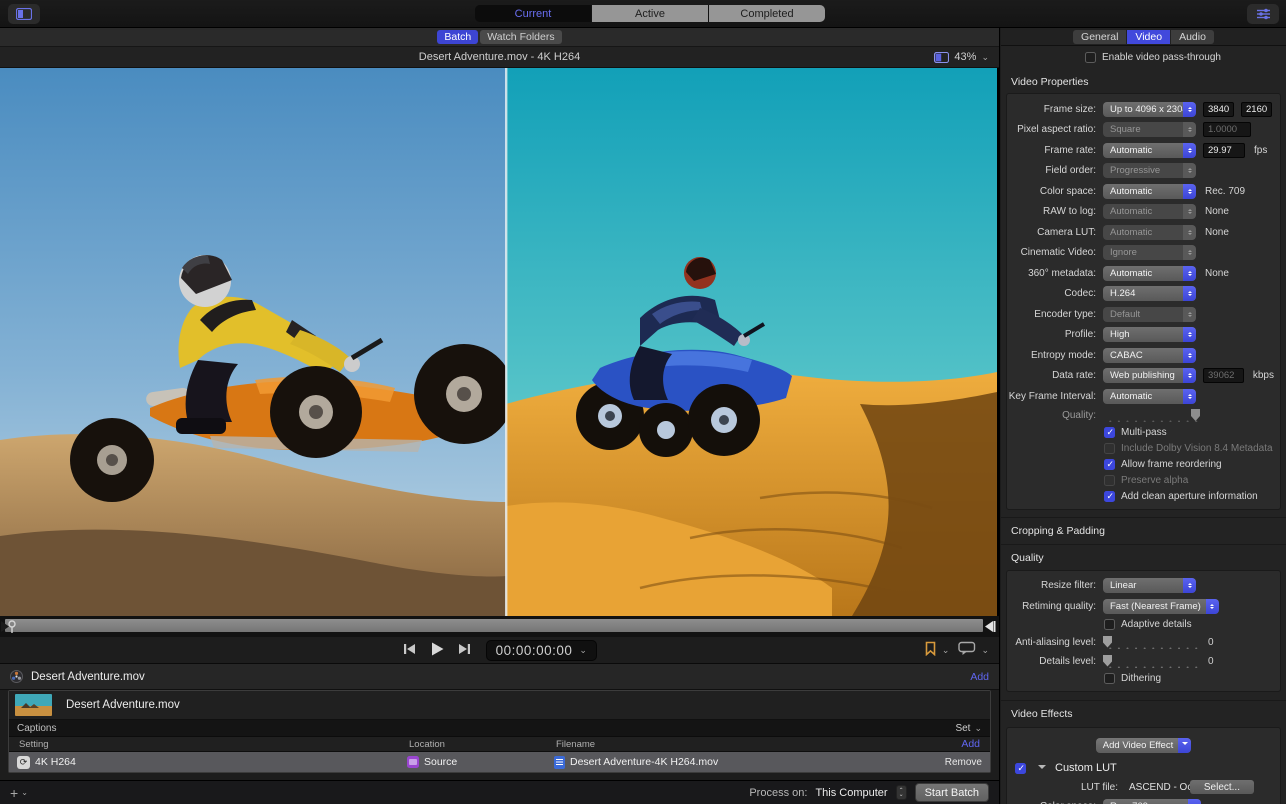 The width and height of the screenshot is (1286, 804). I want to click on split-divider, so click(506, 342).